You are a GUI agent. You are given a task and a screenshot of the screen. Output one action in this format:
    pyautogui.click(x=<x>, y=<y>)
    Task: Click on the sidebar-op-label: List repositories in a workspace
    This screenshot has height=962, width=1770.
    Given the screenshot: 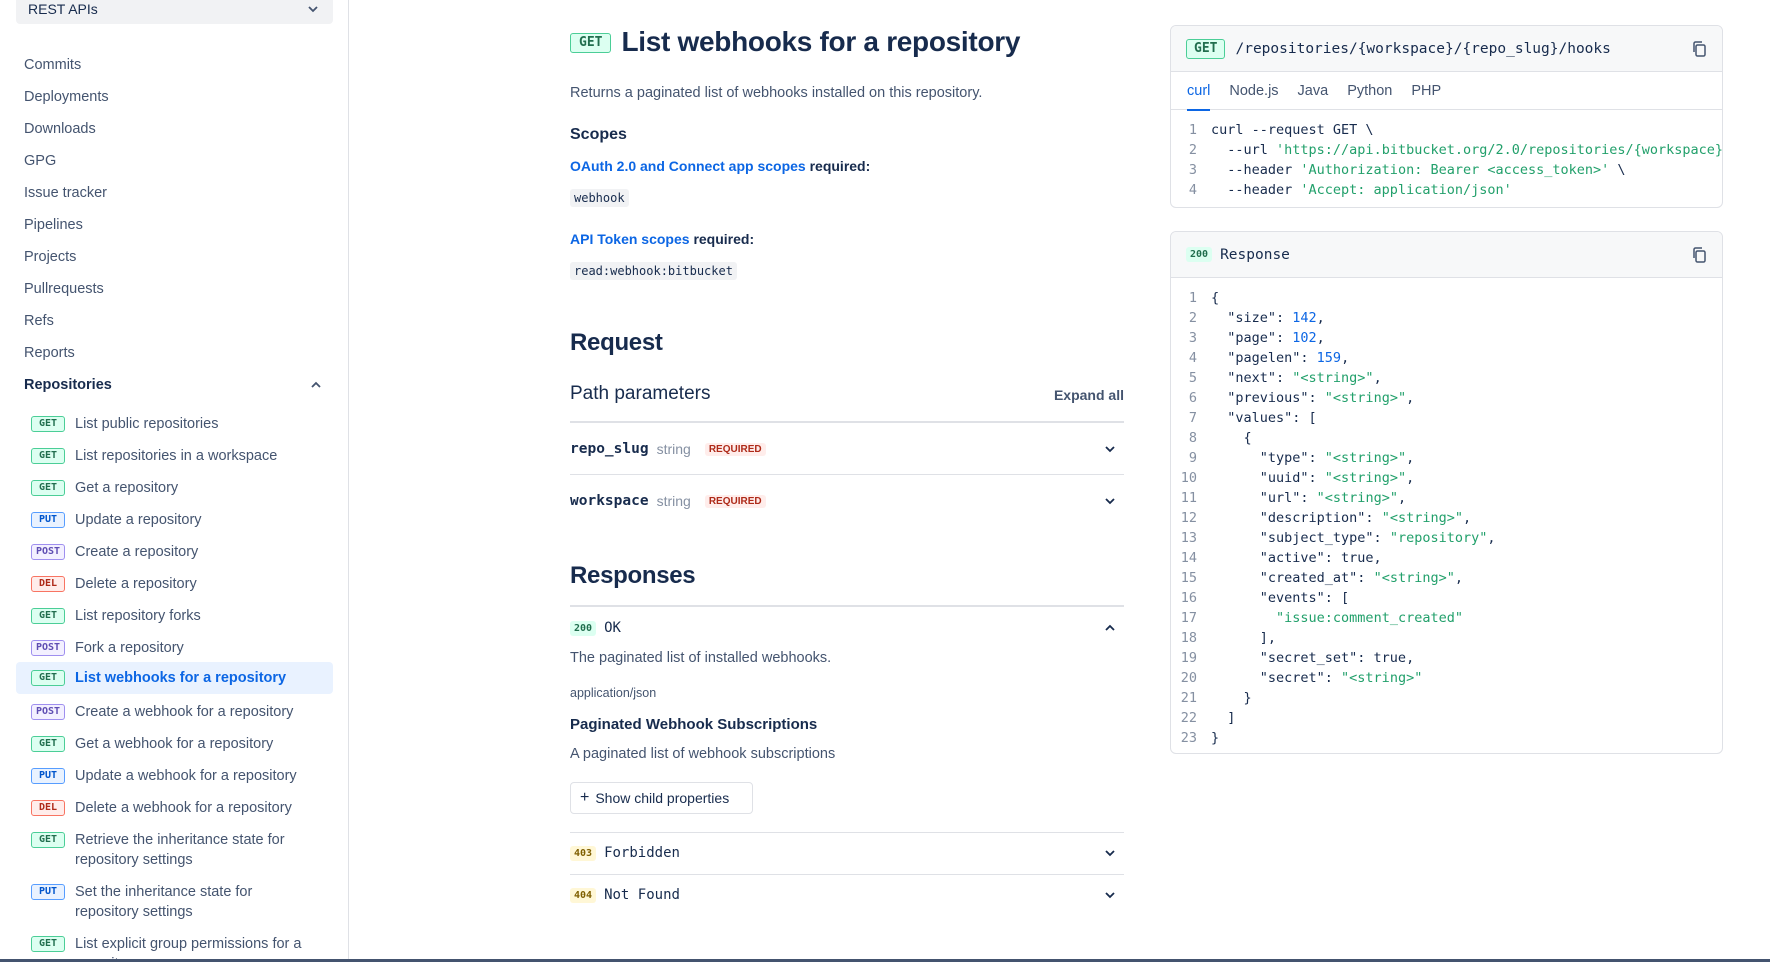 What is the action you would take?
    pyautogui.click(x=176, y=456)
    